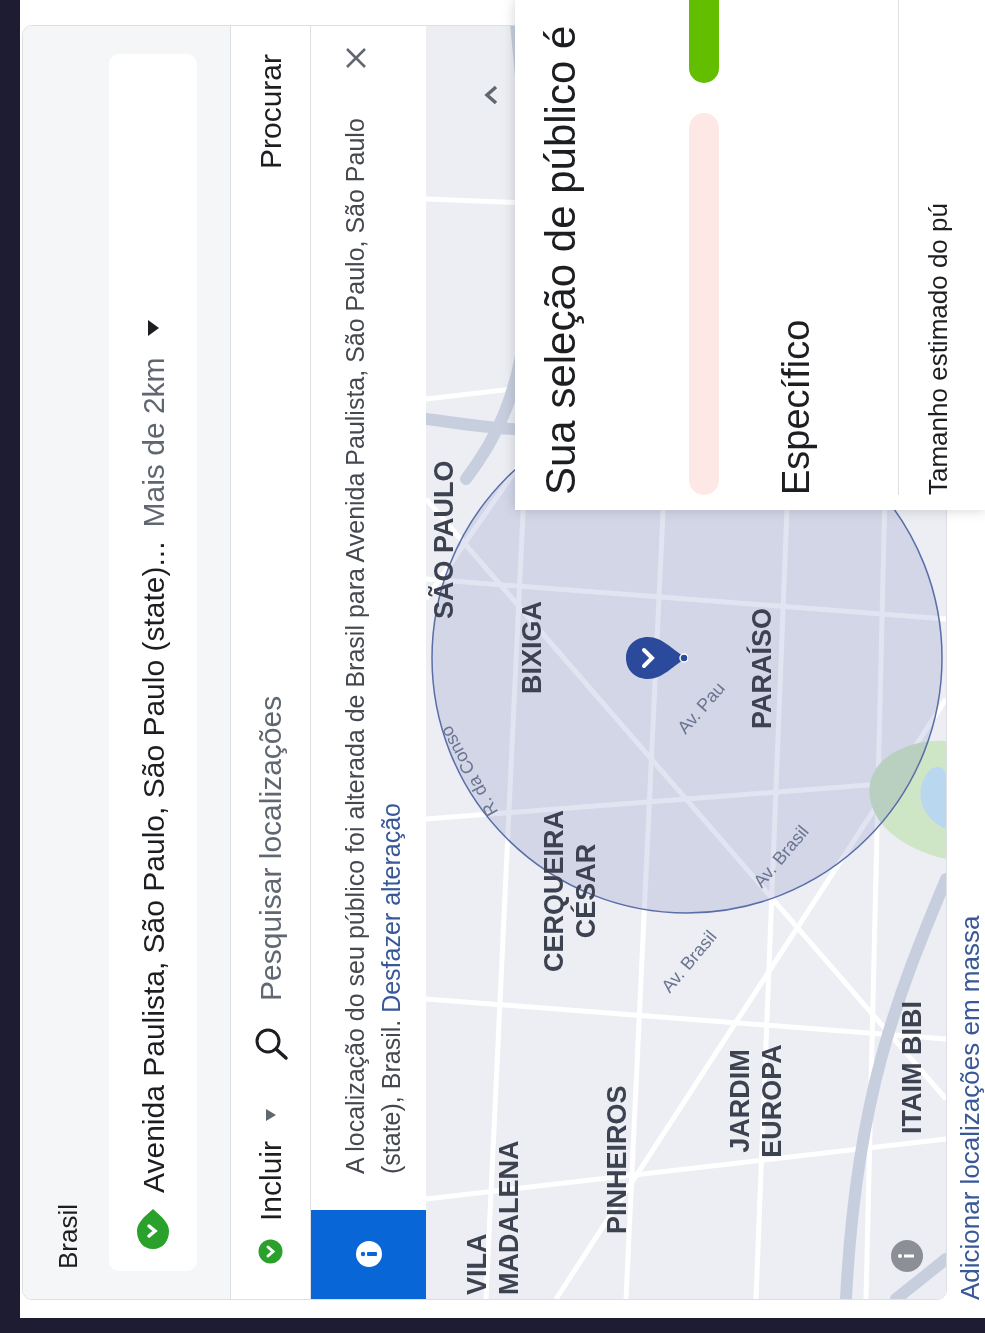 Image resolution: width=985 pixels, height=1333 pixels. What do you see at coordinates (391, 908) in the screenshot?
I see `undo-link: Desfazer alteração` at bounding box center [391, 908].